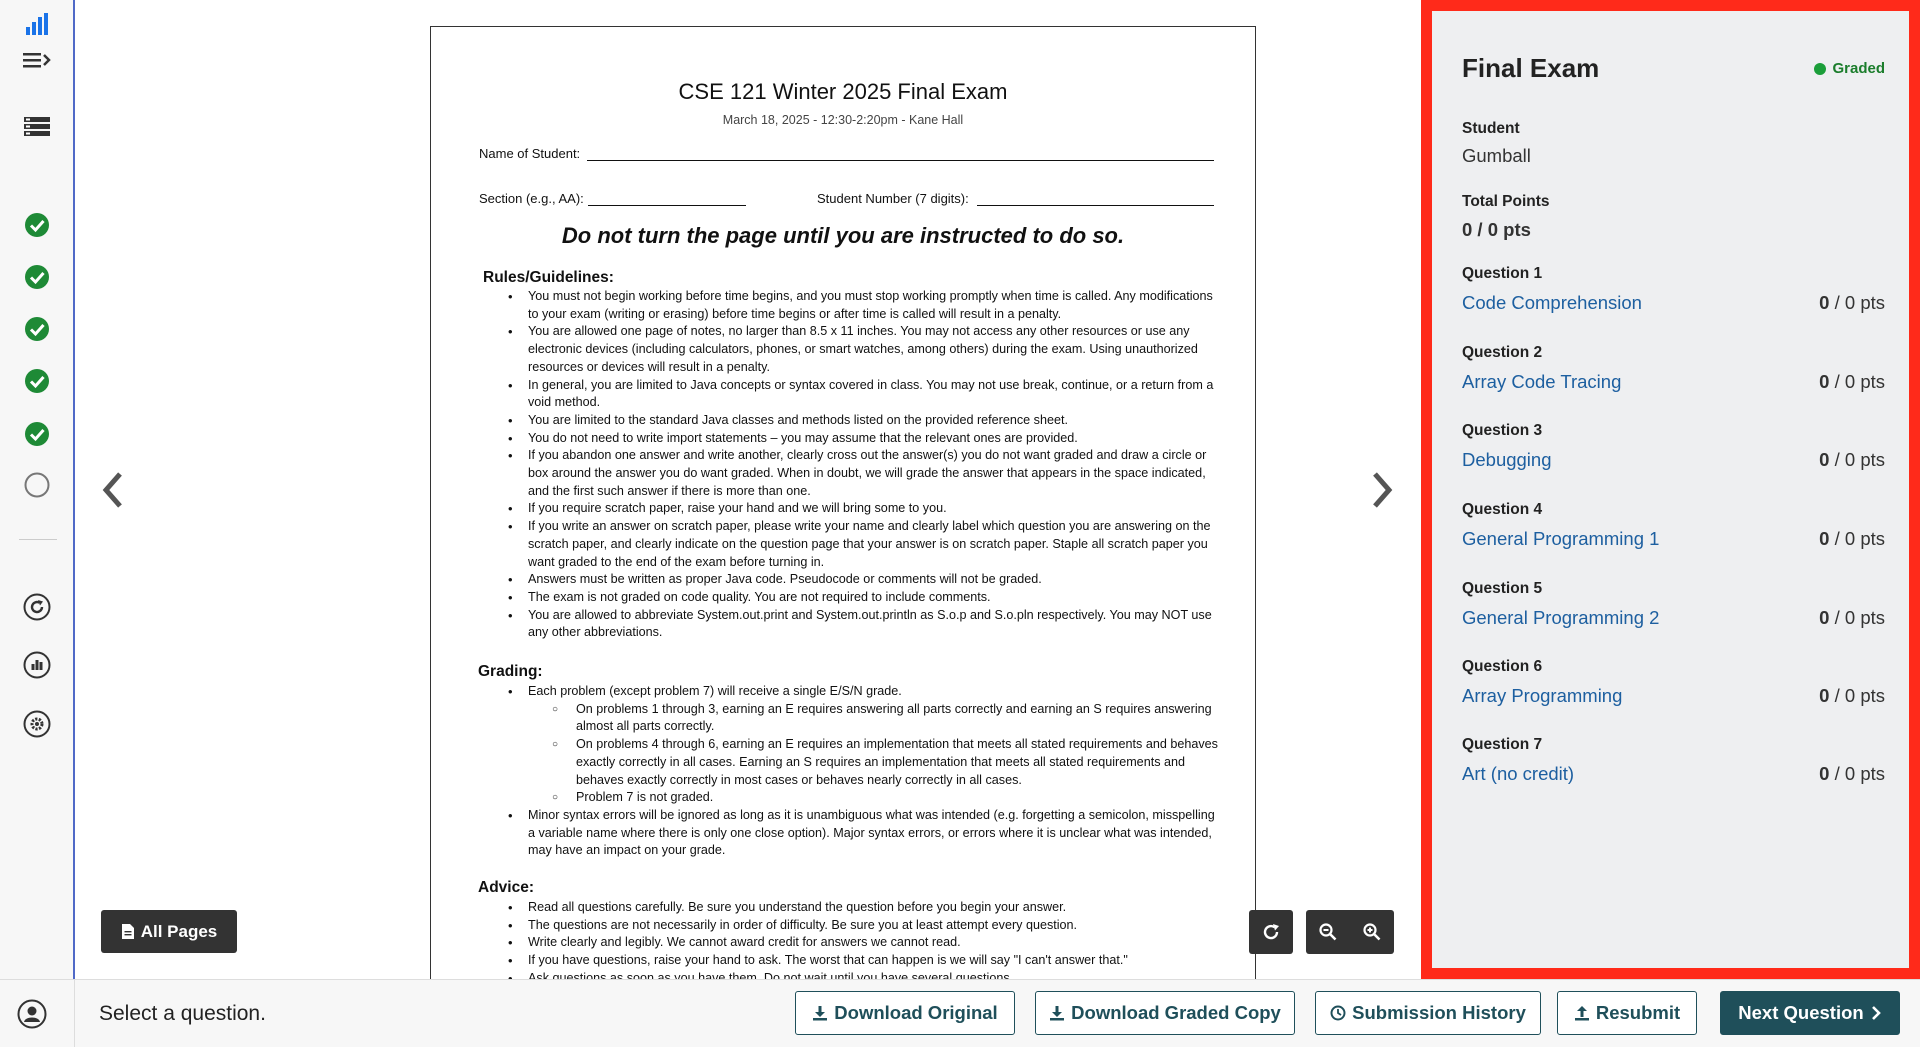 This screenshot has height=1047, width=1920. I want to click on empty-circle-icon, so click(37, 485).